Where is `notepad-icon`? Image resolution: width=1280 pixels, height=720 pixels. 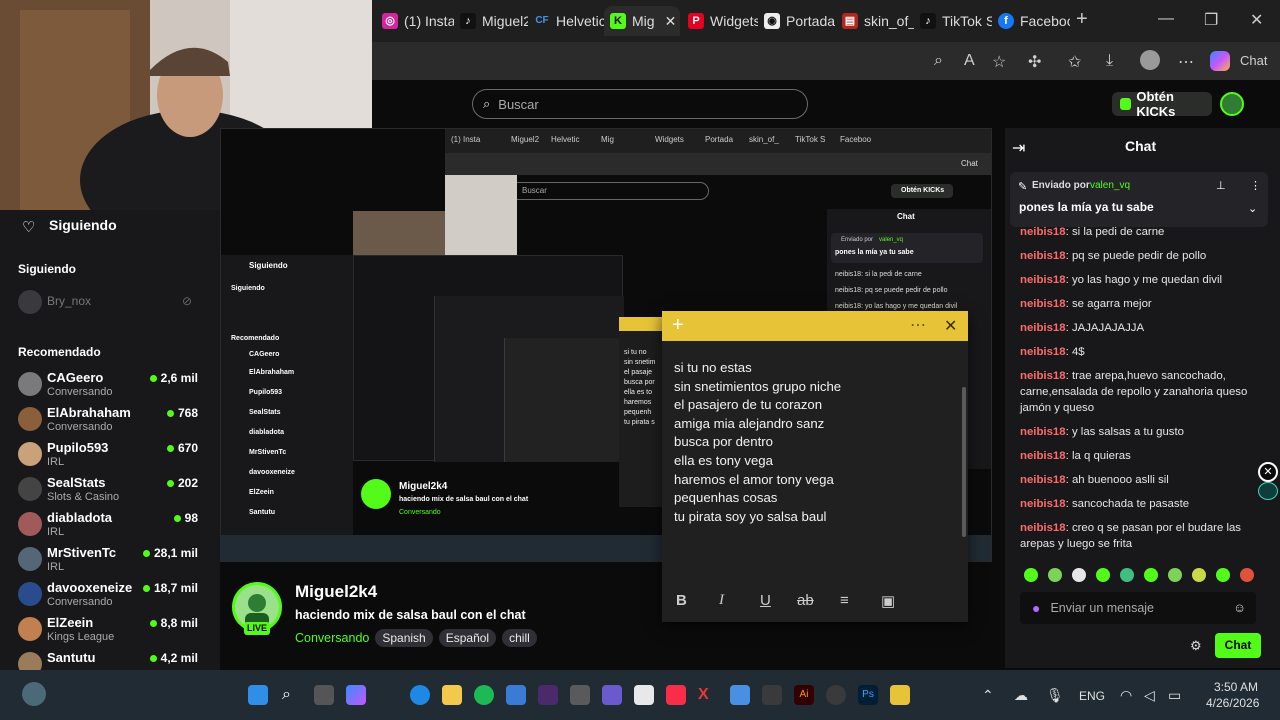 notepad-icon is located at coordinates (644, 695).